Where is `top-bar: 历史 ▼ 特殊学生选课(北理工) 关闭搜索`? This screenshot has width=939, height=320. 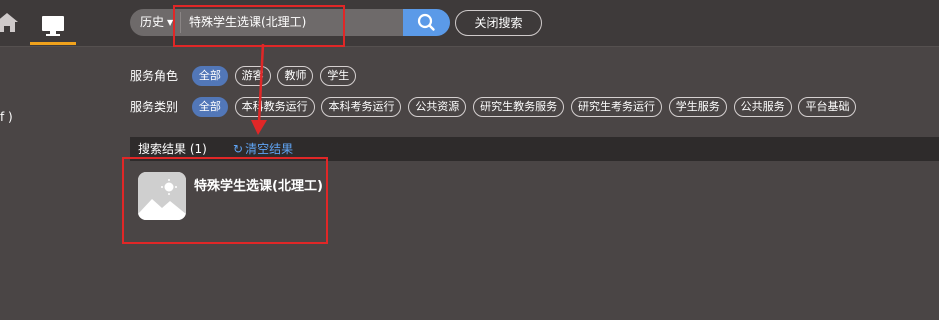 top-bar: 历史 ▼ 特殊学生选课(北理工) 关闭搜索 is located at coordinates (469, 23).